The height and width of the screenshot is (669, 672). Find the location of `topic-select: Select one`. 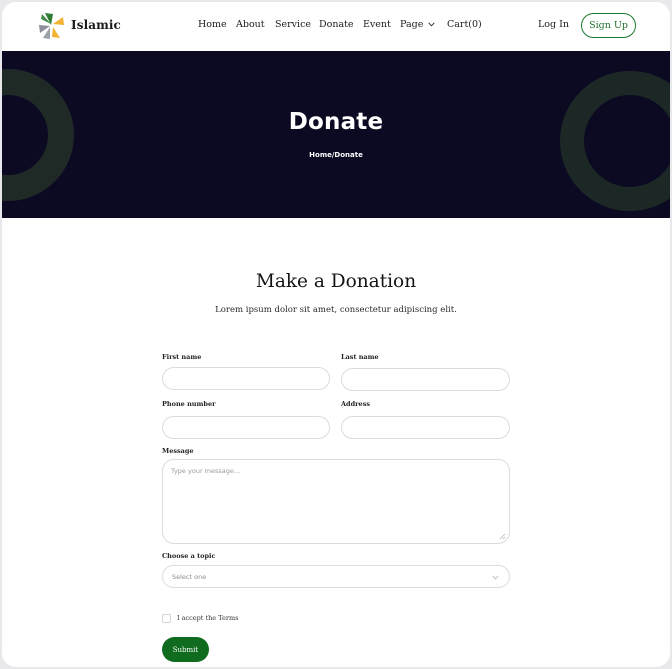

topic-select: Select one is located at coordinates (336, 576).